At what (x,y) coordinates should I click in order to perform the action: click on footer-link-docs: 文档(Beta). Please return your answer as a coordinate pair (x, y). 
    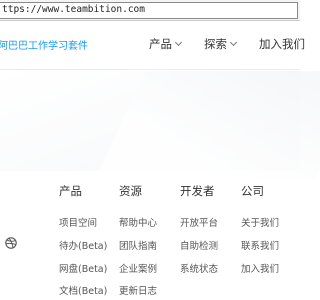
    Looking at the image, I should click on (83, 290).